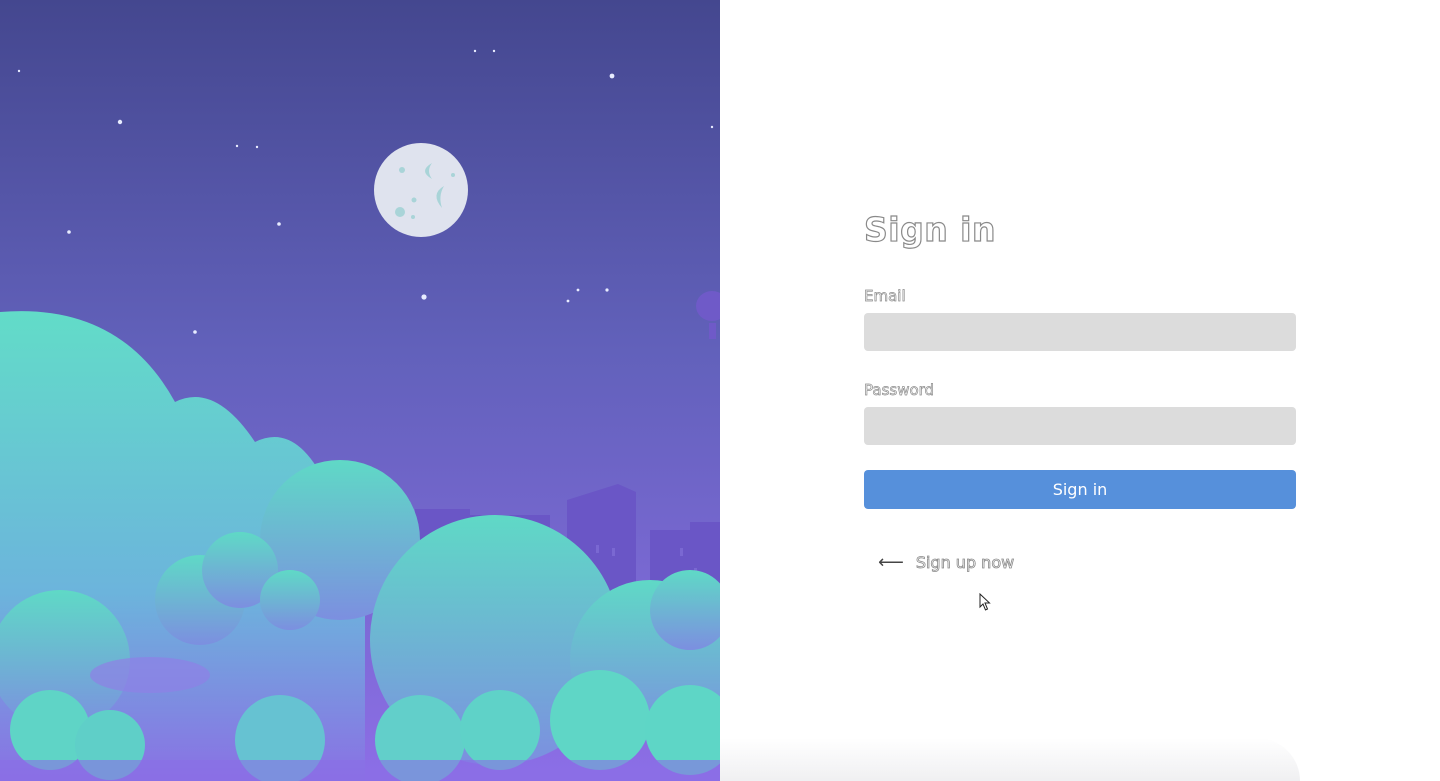 The height and width of the screenshot is (781, 1440). What do you see at coordinates (1080, 332) in the screenshot?
I see `email-input` at bounding box center [1080, 332].